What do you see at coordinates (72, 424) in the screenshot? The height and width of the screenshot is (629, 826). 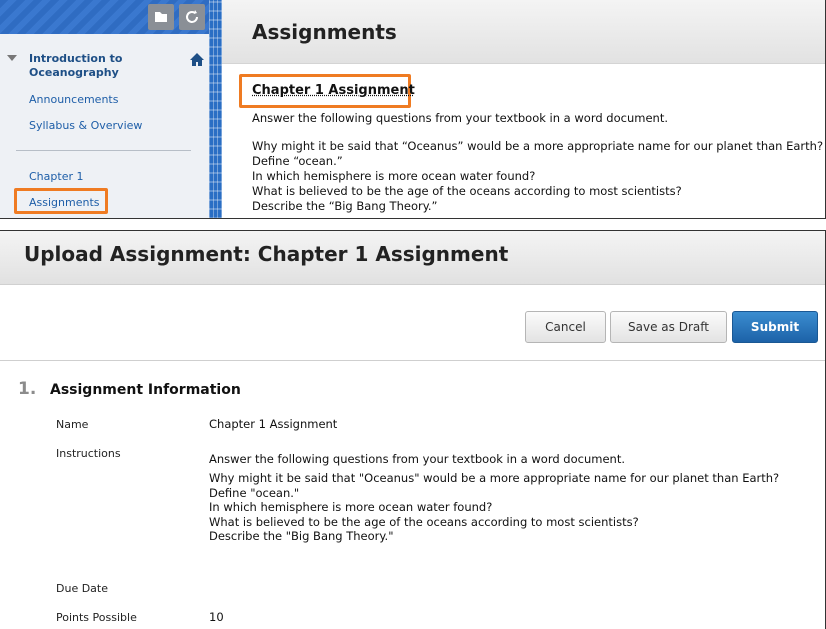 I see `name-label: Name` at bounding box center [72, 424].